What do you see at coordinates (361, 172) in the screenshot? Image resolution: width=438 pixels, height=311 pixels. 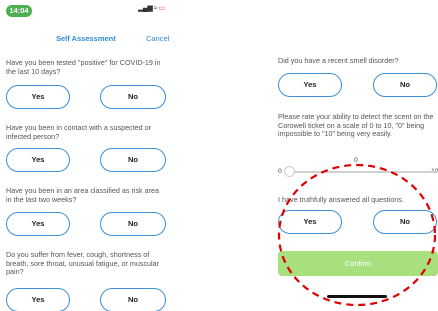 I see `rating-slider-track` at bounding box center [361, 172].